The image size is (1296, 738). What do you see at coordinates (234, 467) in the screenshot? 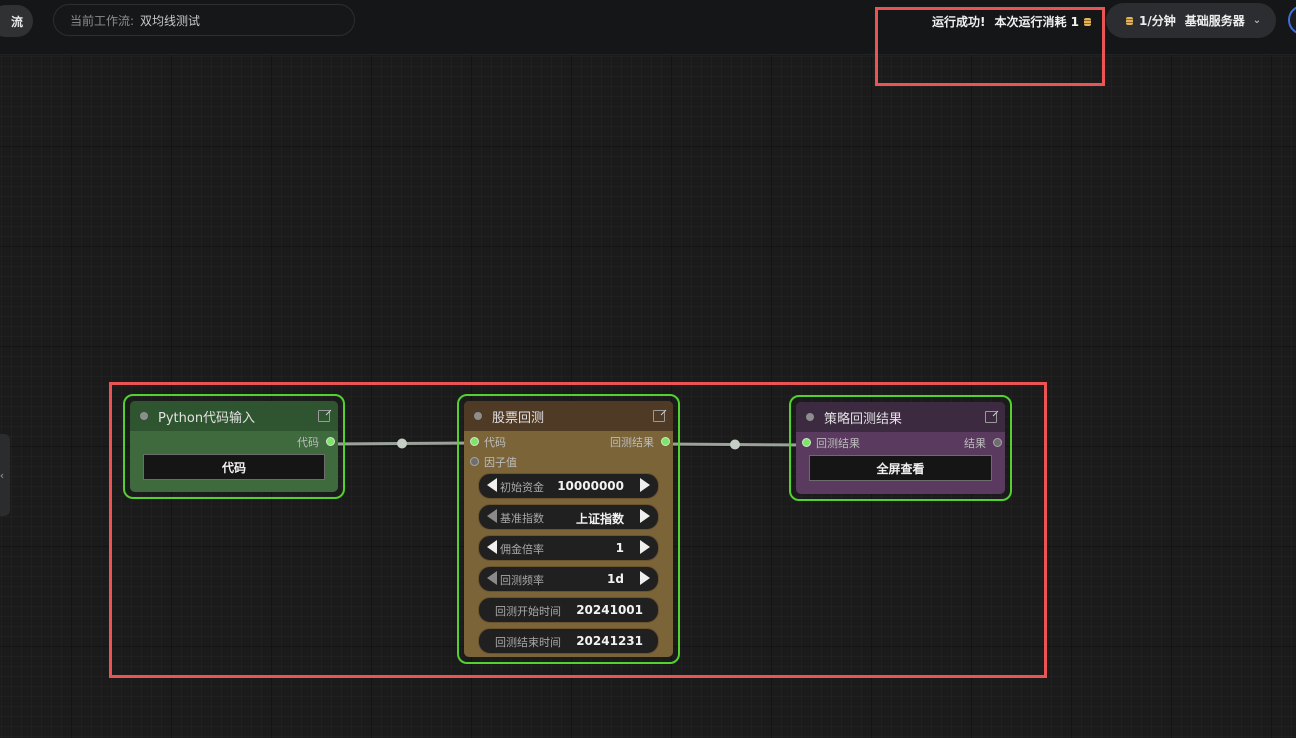
I see `code-button: 代码` at bounding box center [234, 467].